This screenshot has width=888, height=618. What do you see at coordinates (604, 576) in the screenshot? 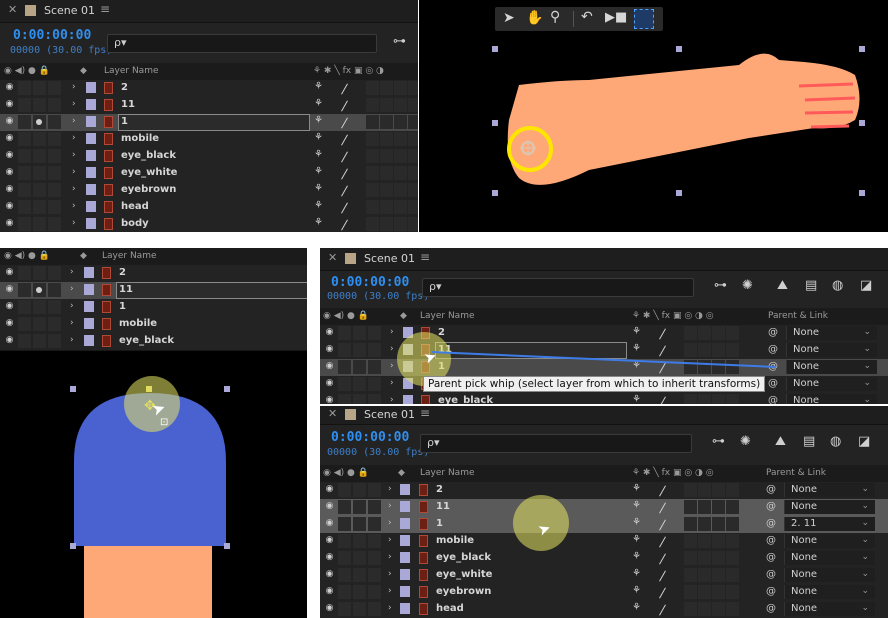
I see `layer-row: ◉ › eye_white ⚘ @ None ⌄` at bounding box center [604, 576].